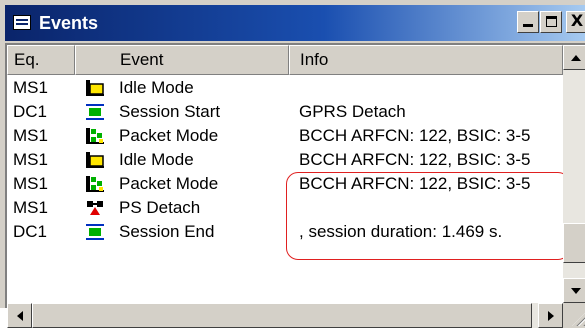 The width and height of the screenshot is (585, 328). Describe the element at coordinates (69, 23) in the screenshot. I see `window-title: Events` at that location.